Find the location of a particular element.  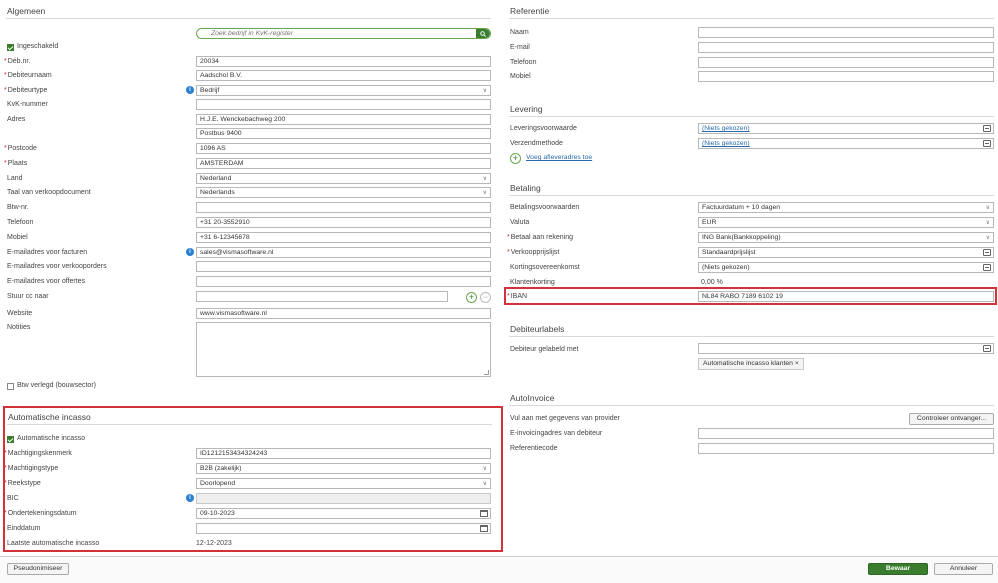

valuta-select: EUR ∨ is located at coordinates (846, 222).